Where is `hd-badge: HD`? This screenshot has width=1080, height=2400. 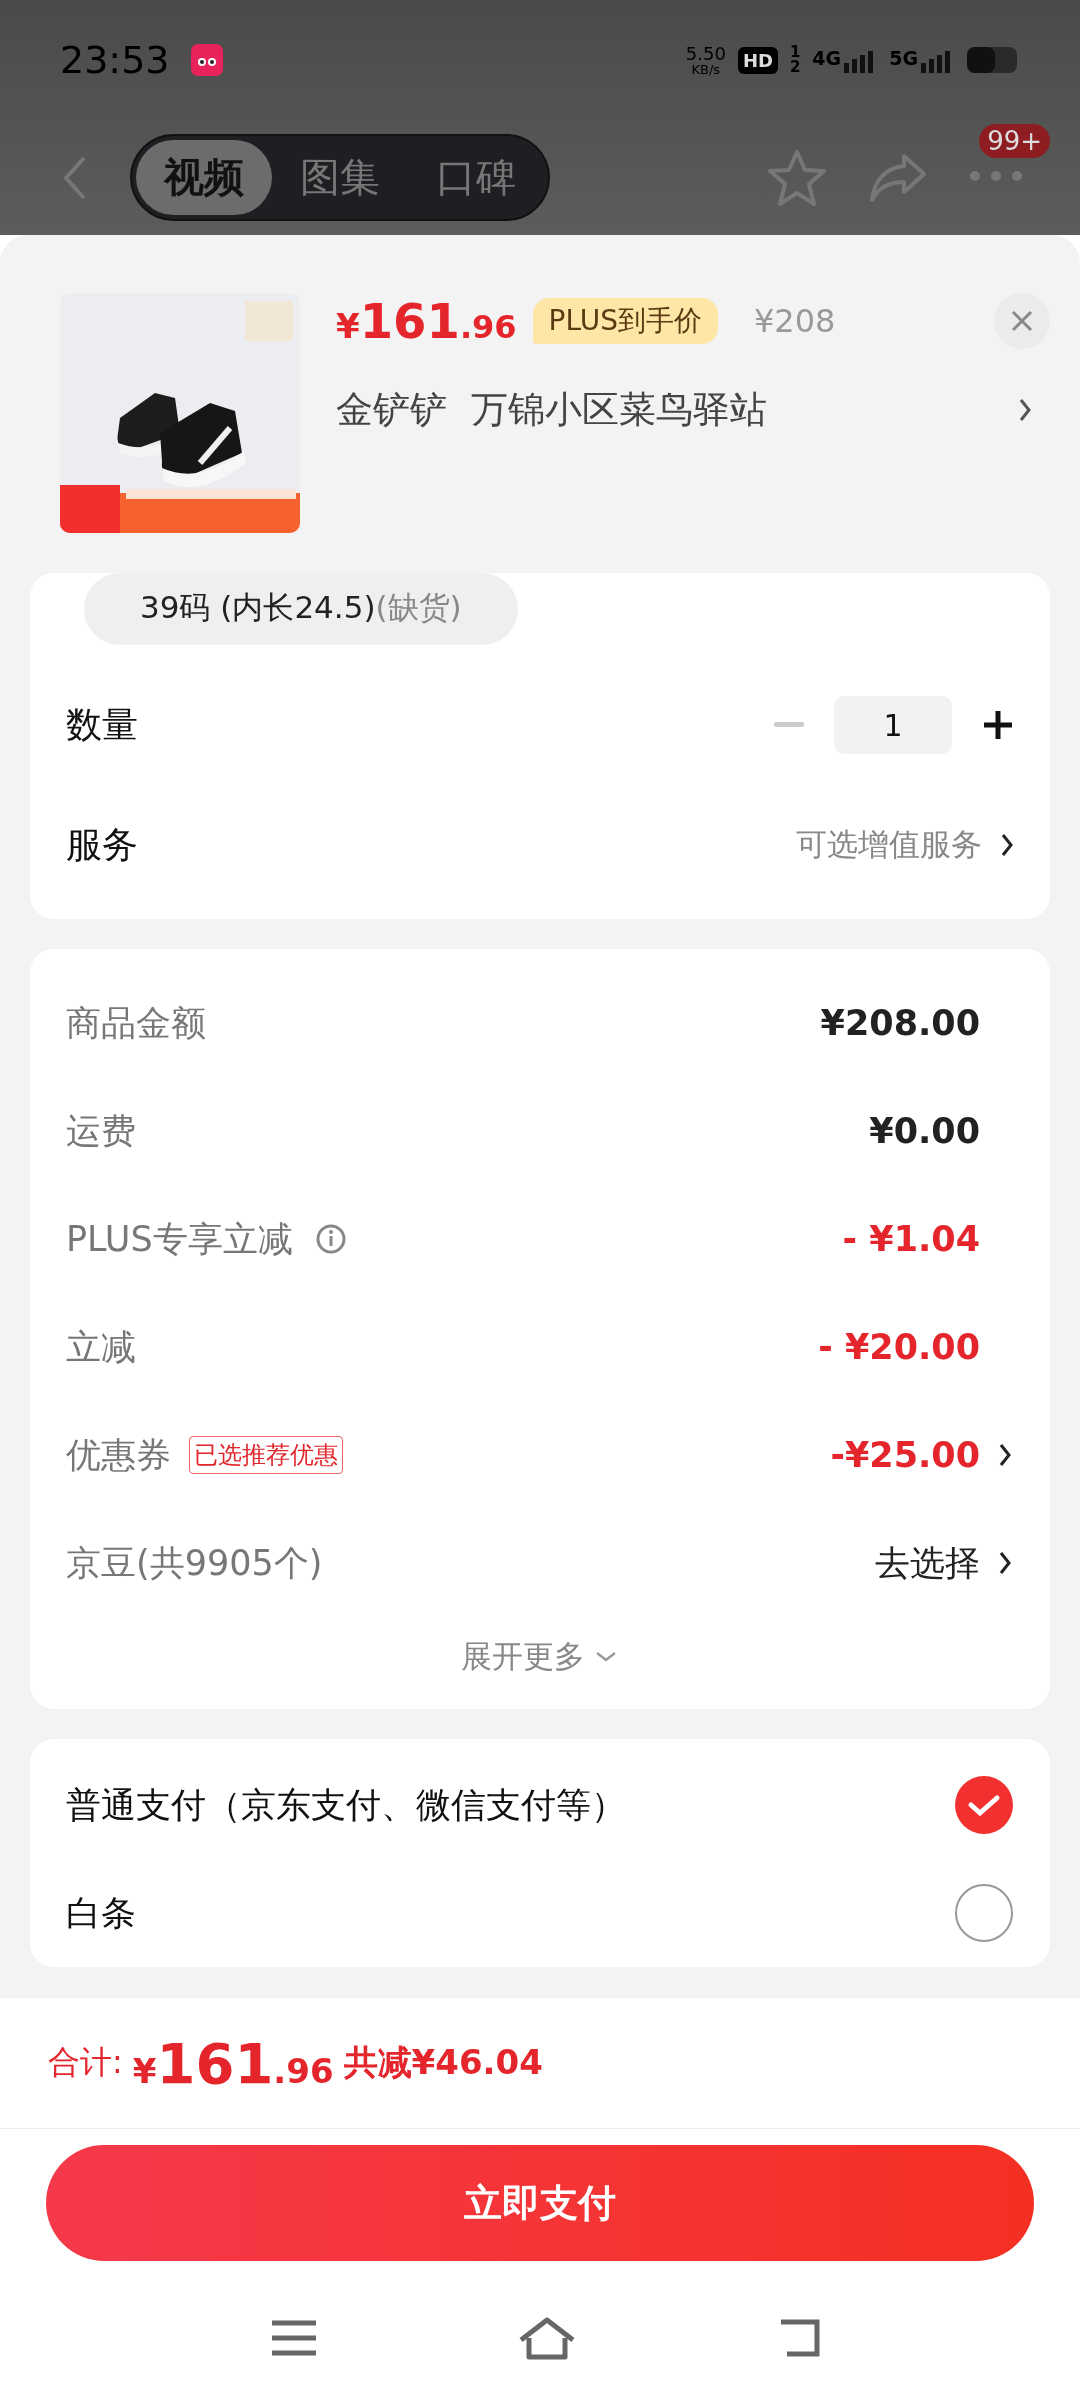
hd-badge: HD is located at coordinates (757, 60).